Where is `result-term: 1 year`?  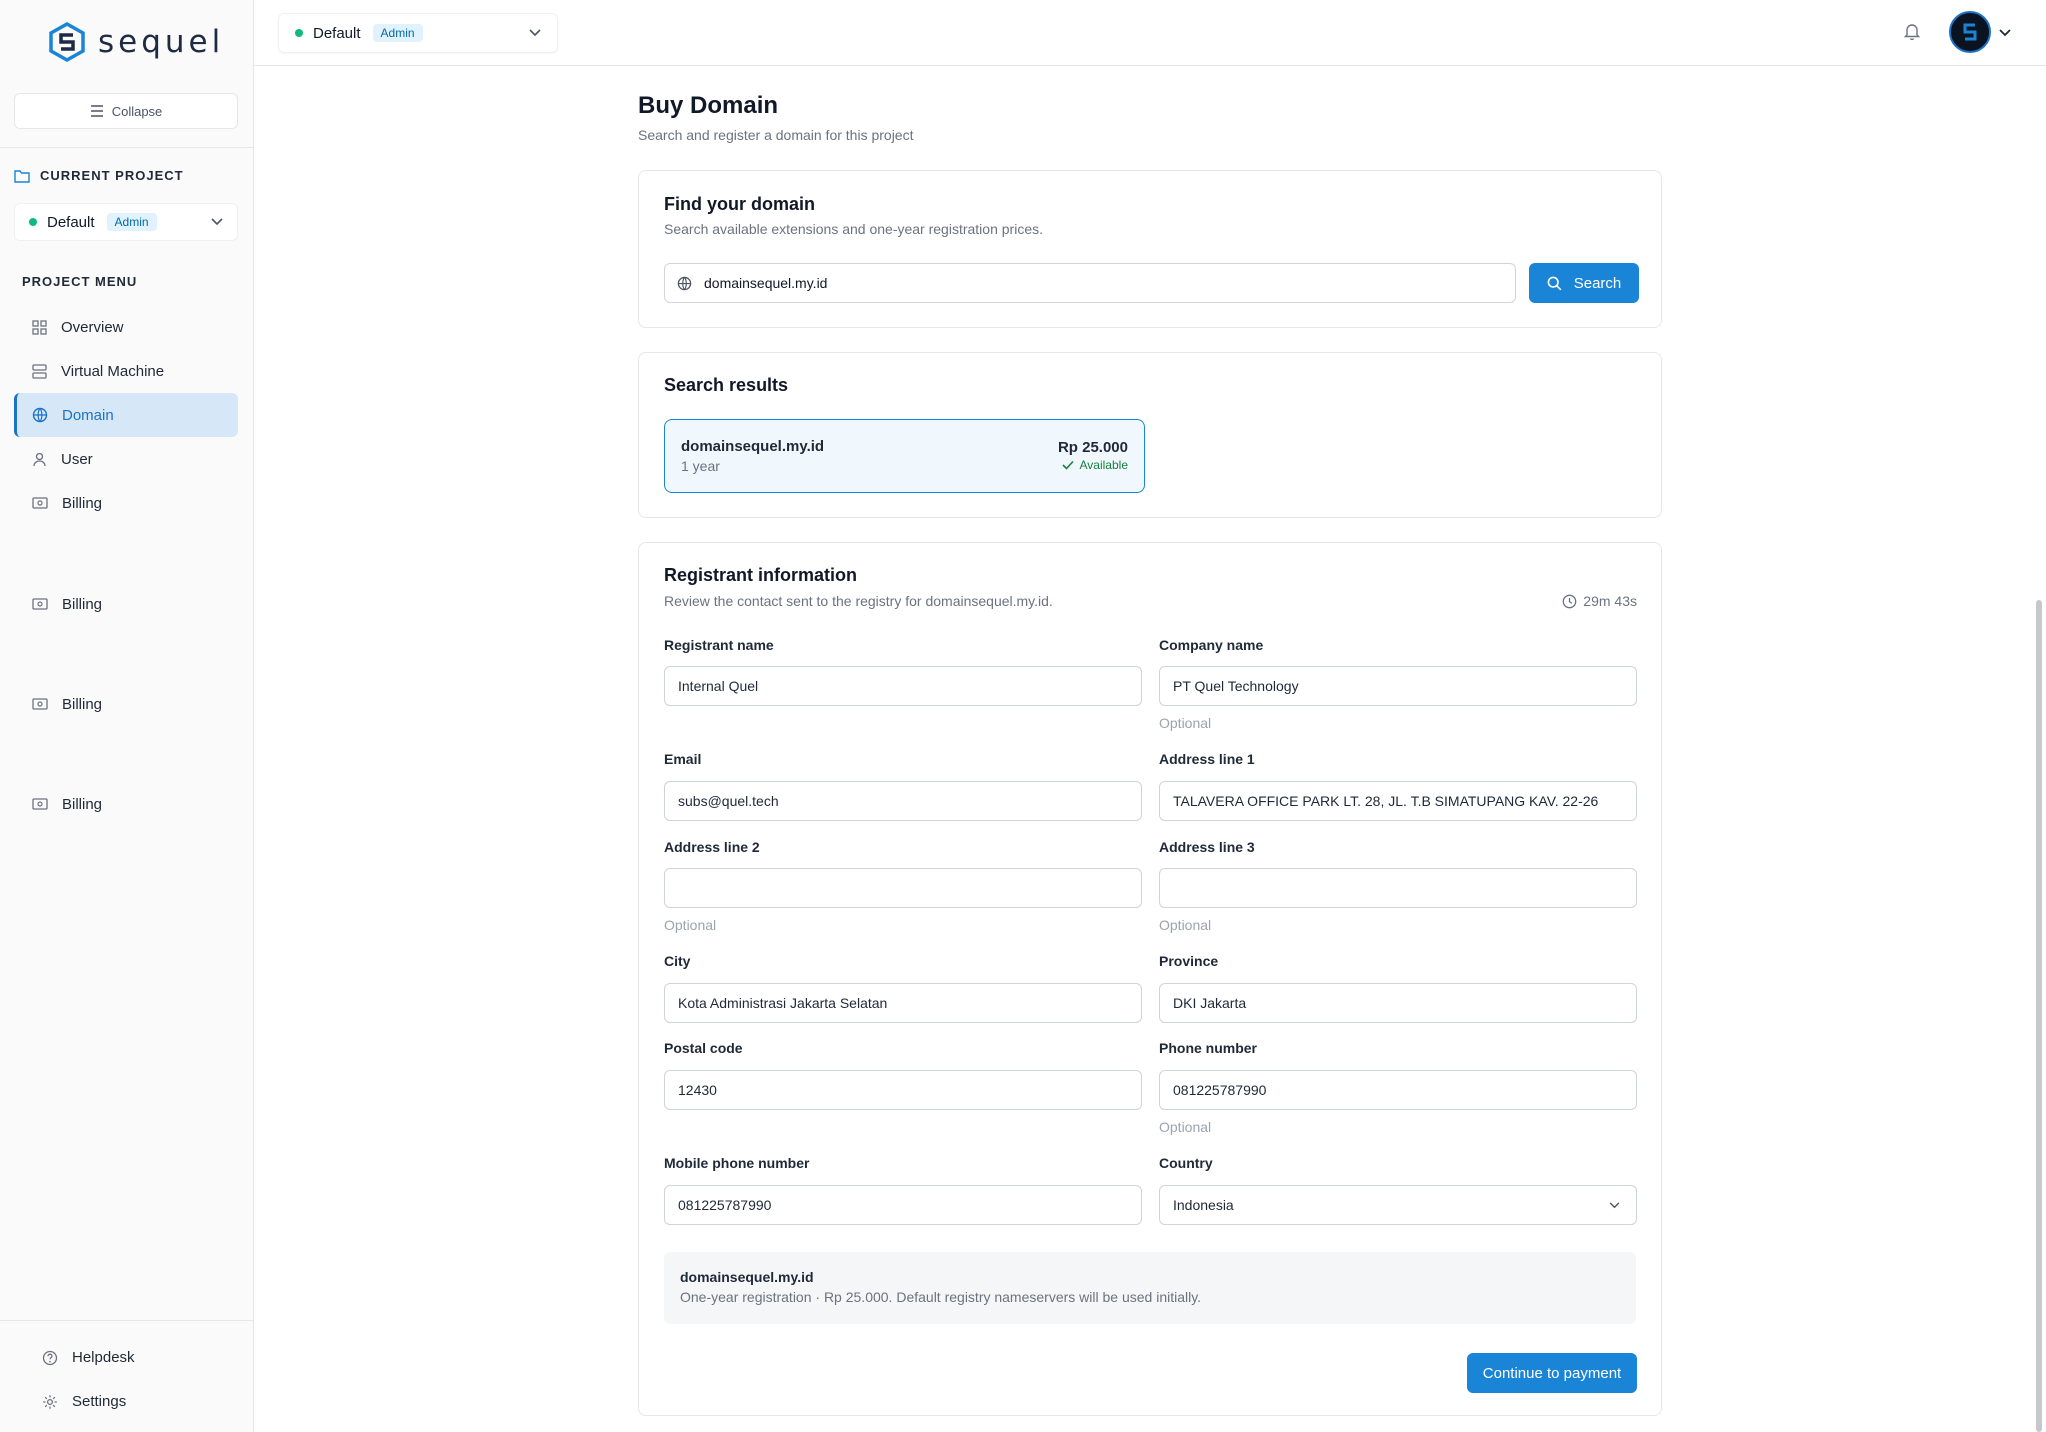
result-term: 1 year is located at coordinates (700, 466).